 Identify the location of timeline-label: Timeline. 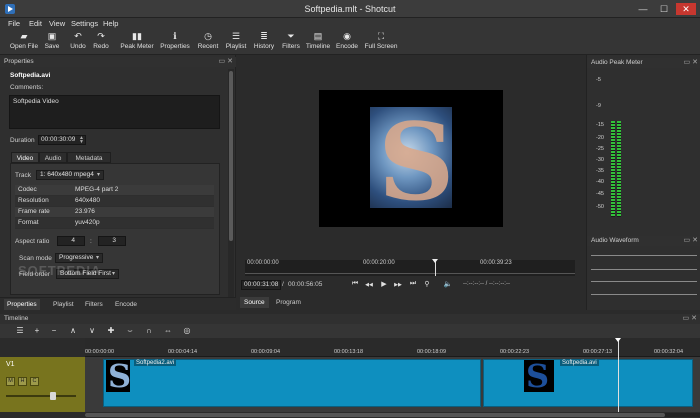
(318, 46).